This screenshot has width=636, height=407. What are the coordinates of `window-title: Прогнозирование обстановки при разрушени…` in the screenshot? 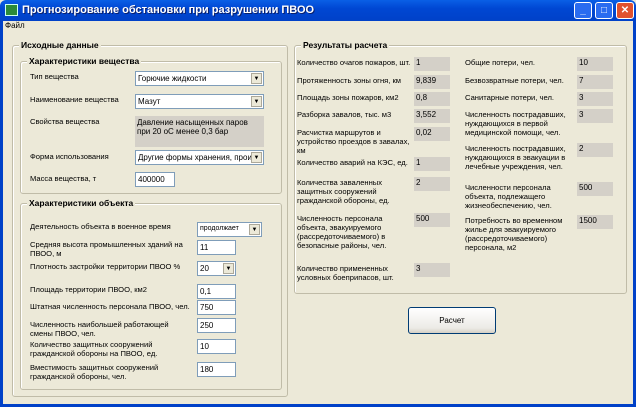 It's located at (168, 10).